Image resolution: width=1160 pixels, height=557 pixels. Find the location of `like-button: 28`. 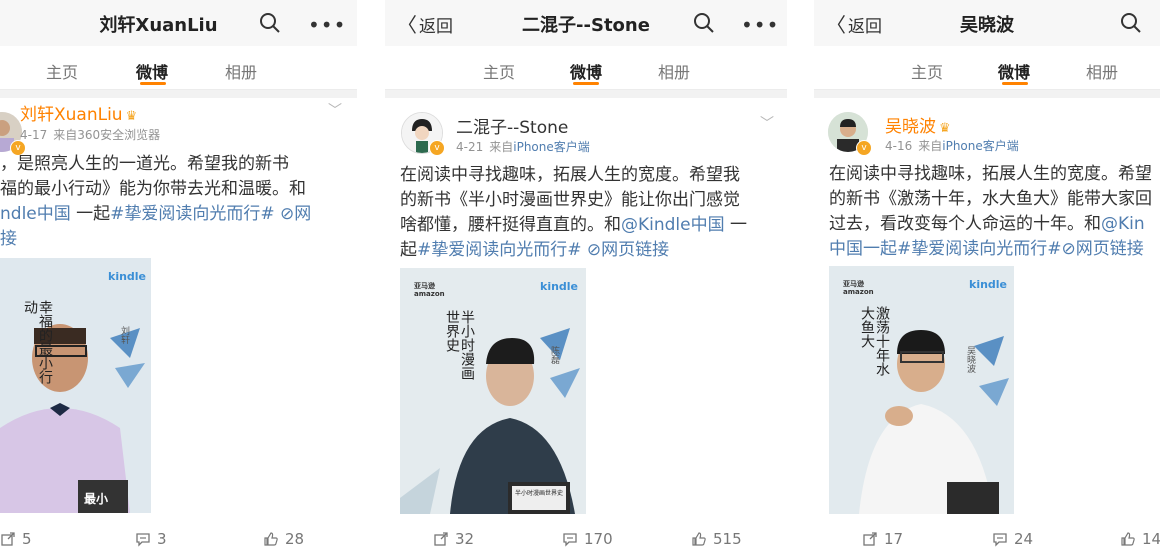

like-button: 28 is located at coordinates (283, 539).